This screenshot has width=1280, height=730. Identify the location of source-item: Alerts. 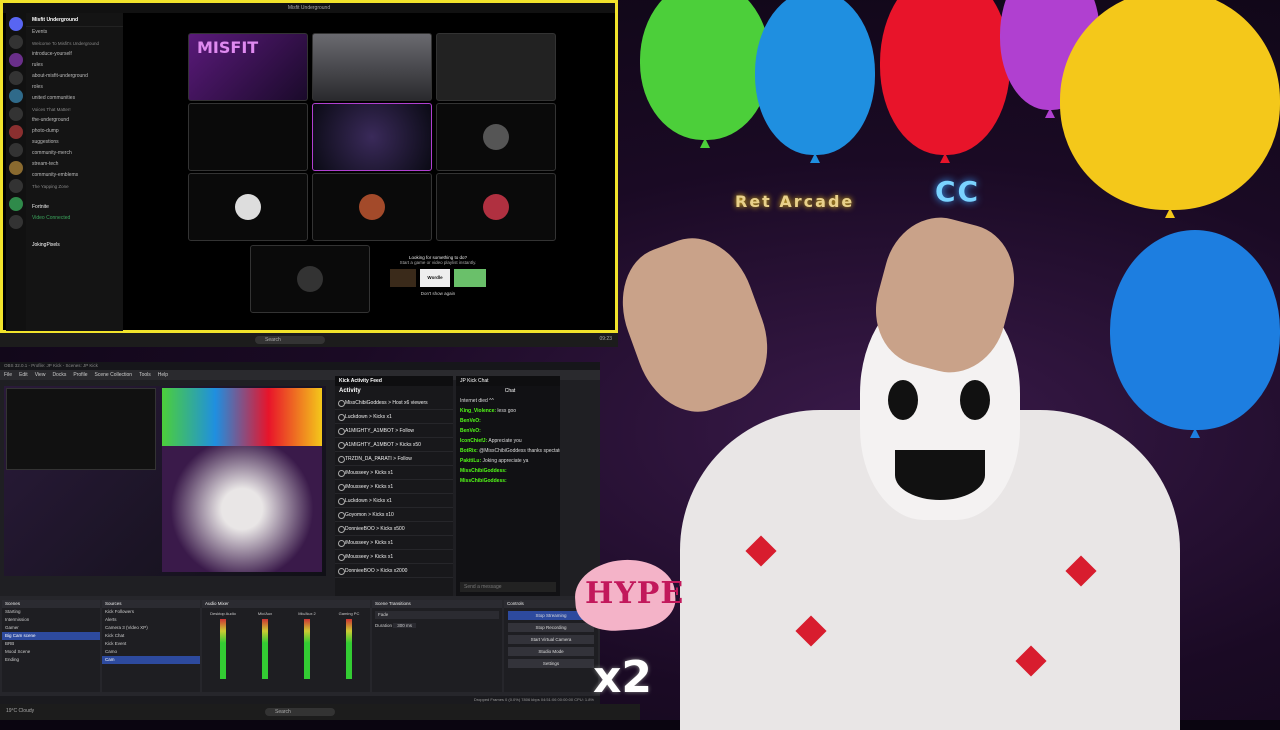
(151, 620).